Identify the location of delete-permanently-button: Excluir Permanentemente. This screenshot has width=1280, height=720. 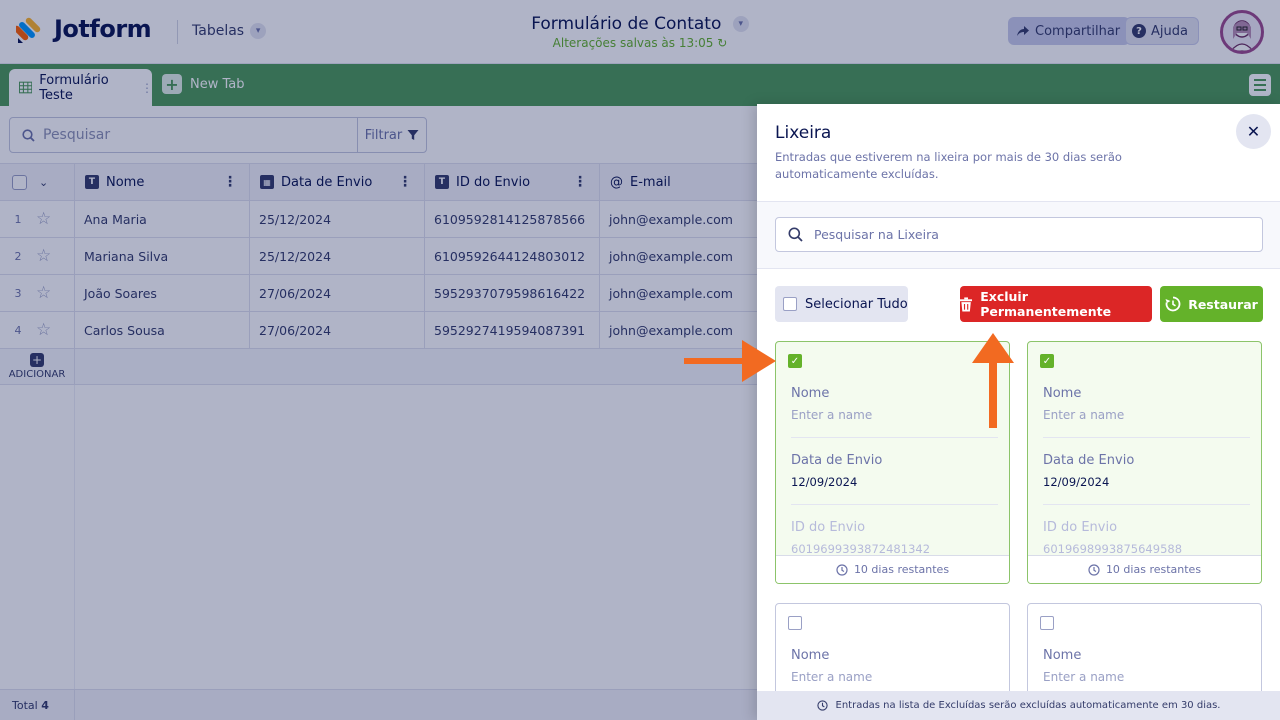
(1056, 304).